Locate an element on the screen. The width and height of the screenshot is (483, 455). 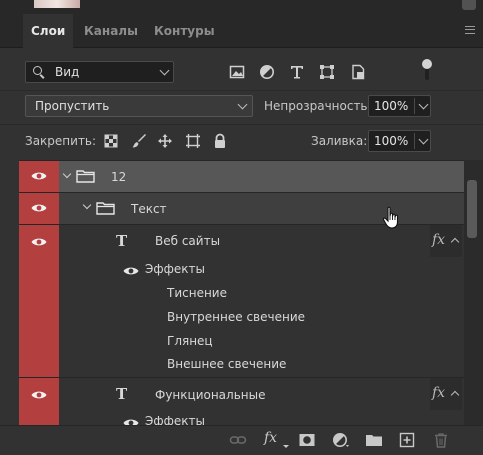
opacity-value: 100% is located at coordinates (391, 106).